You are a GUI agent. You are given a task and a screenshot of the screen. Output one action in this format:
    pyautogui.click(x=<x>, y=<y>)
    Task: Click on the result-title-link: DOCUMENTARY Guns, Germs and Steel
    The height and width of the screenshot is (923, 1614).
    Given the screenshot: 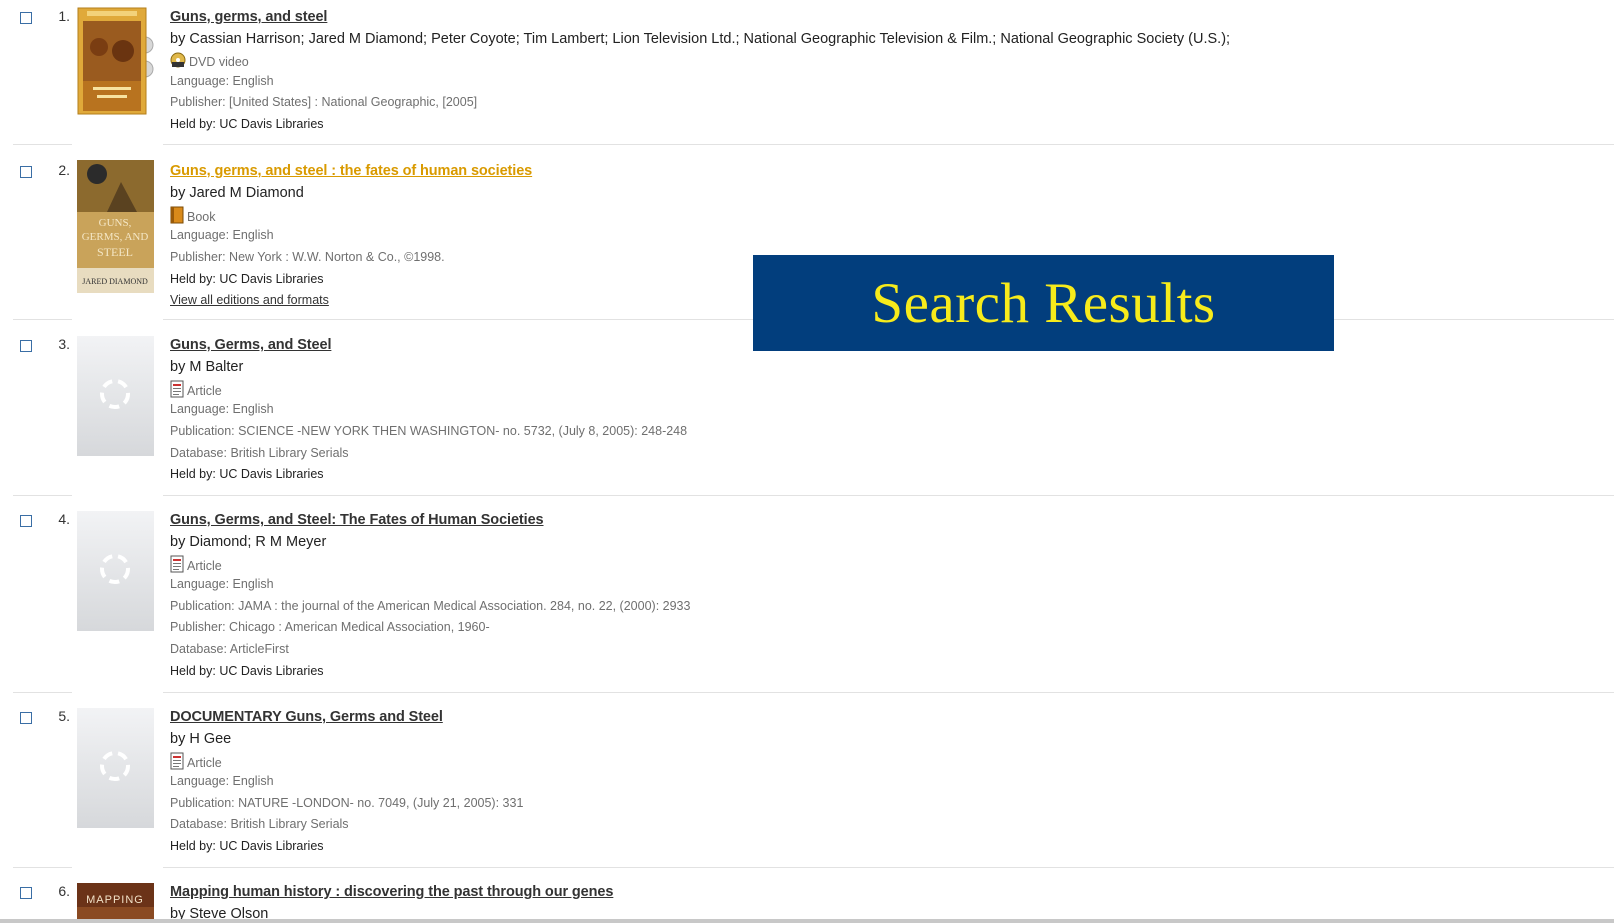 What is the action you would take?
    pyautogui.click(x=306, y=717)
    